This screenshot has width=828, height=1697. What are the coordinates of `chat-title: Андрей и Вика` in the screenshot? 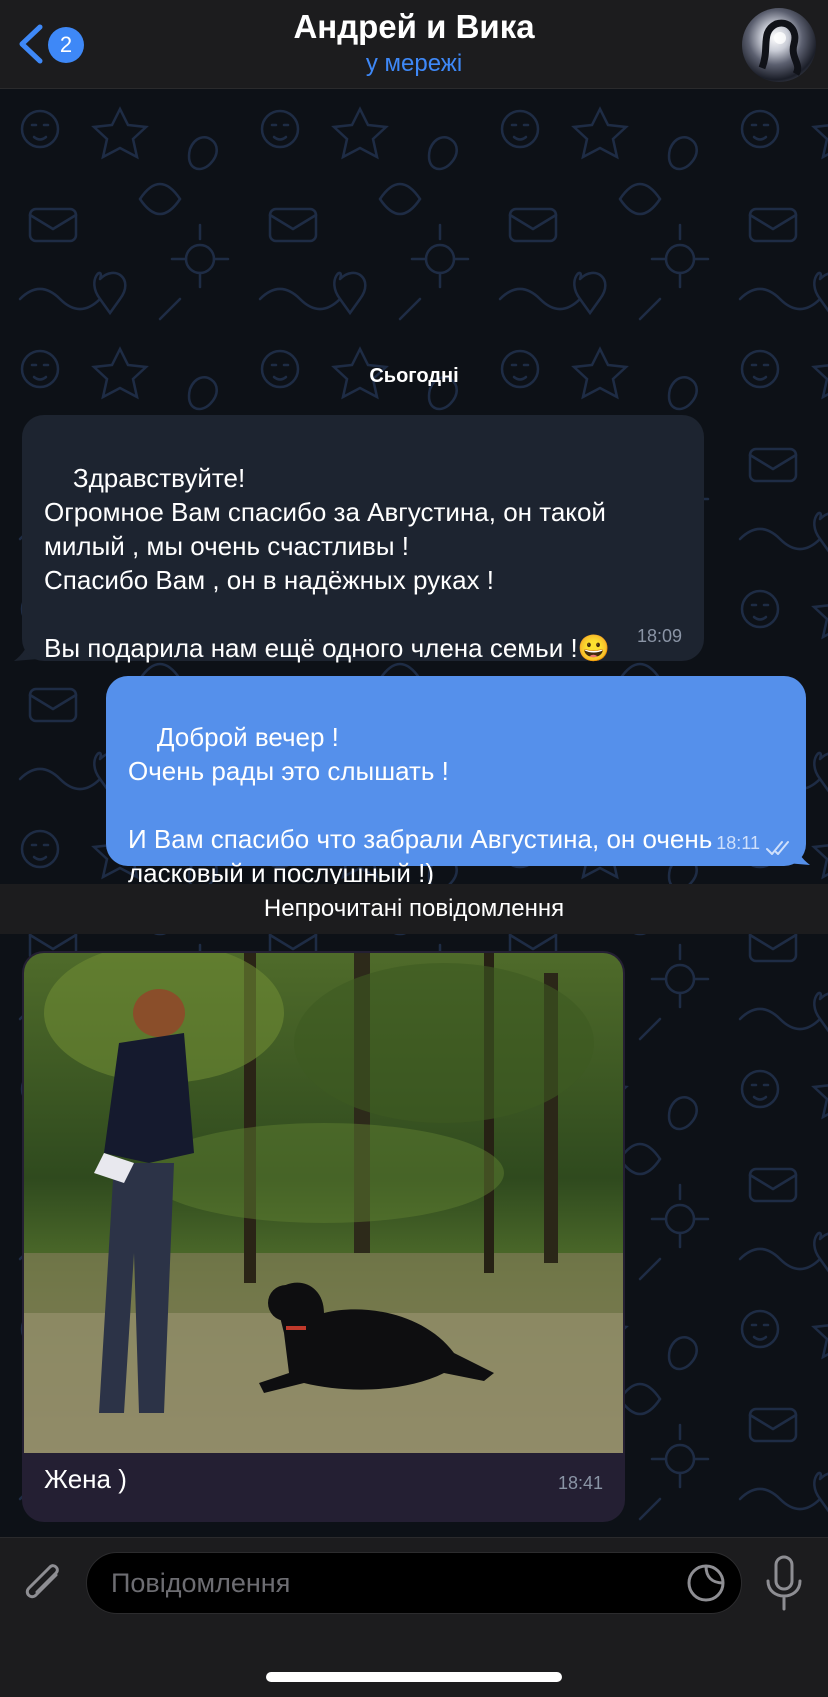 It's located at (414, 27).